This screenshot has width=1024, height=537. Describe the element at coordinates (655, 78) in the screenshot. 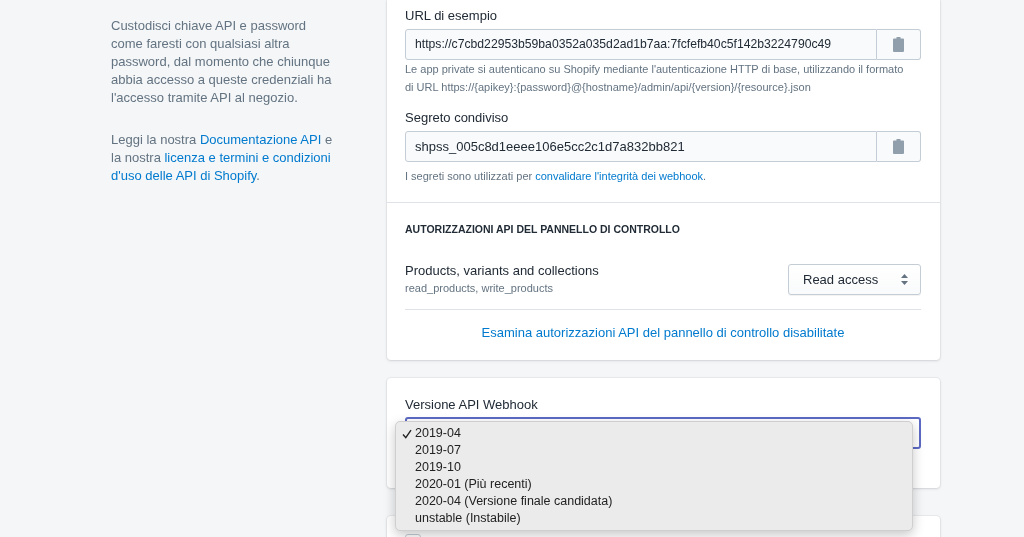

I see `help-text: Le app private si autenticano su Shopify mediante l'autenticazione HTTP di base, utilizzando il formato di URL https://{apikey}:{password}@{hostname}/admin/api/{version}/{resource}.json` at that location.